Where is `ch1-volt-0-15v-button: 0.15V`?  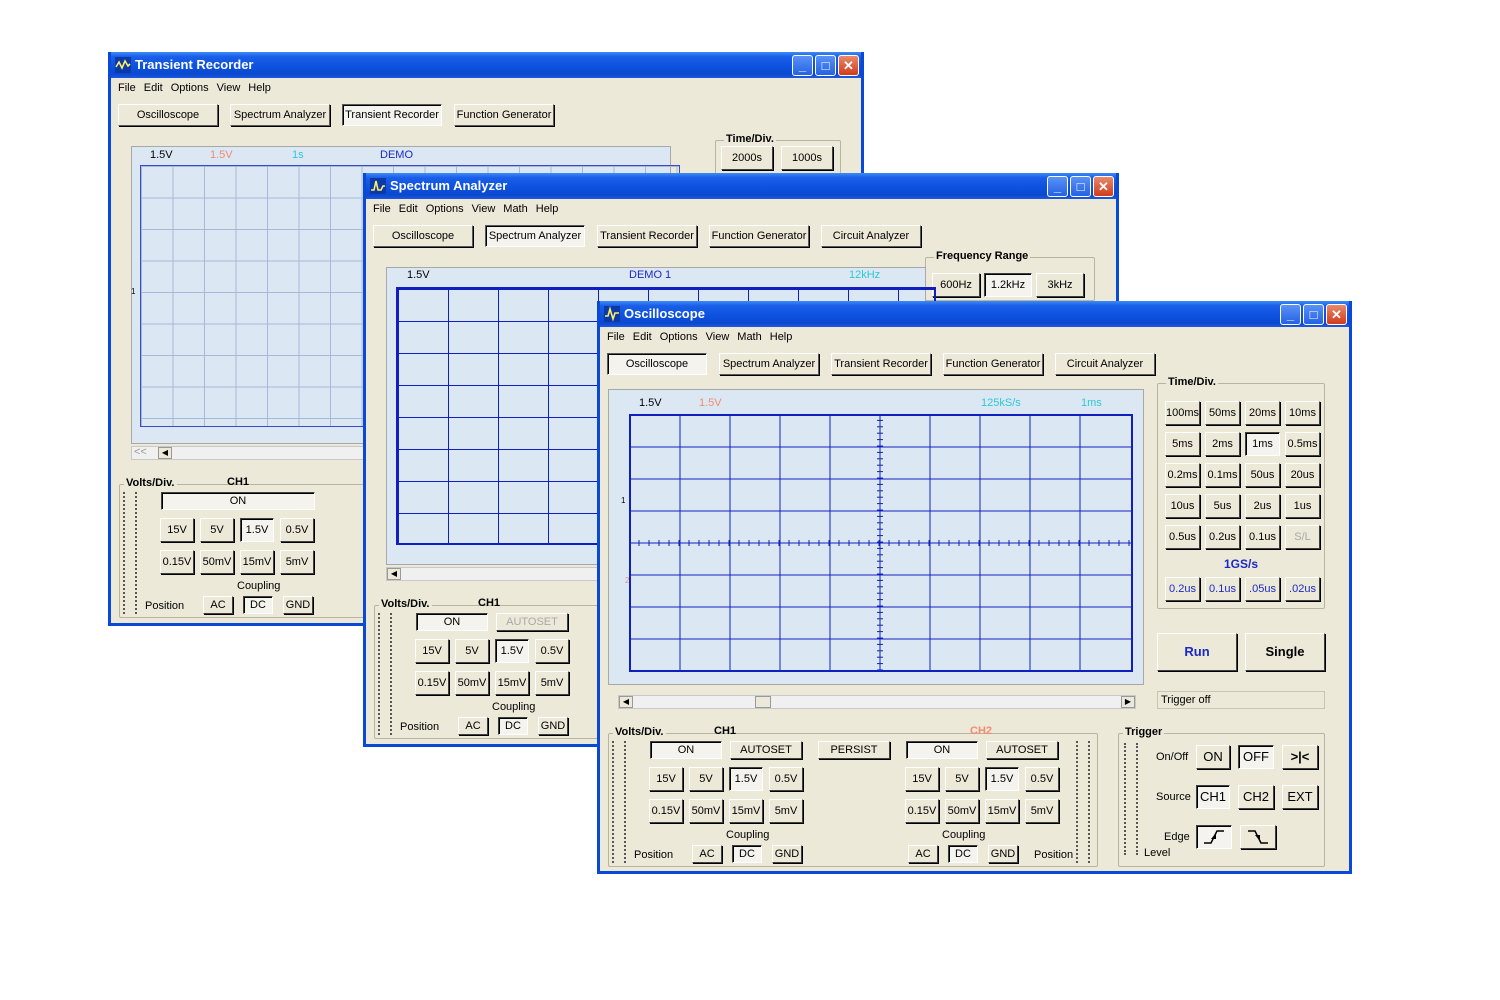 ch1-volt-0-15v-button: 0.15V is located at coordinates (666, 811).